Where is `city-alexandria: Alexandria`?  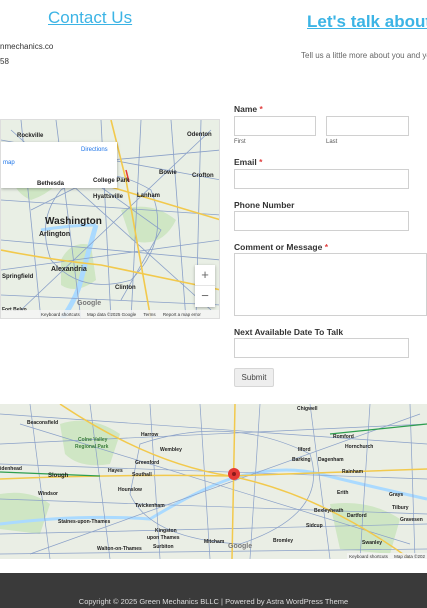 city-alexandria: Alexandria is located at coordinates (69, 269).